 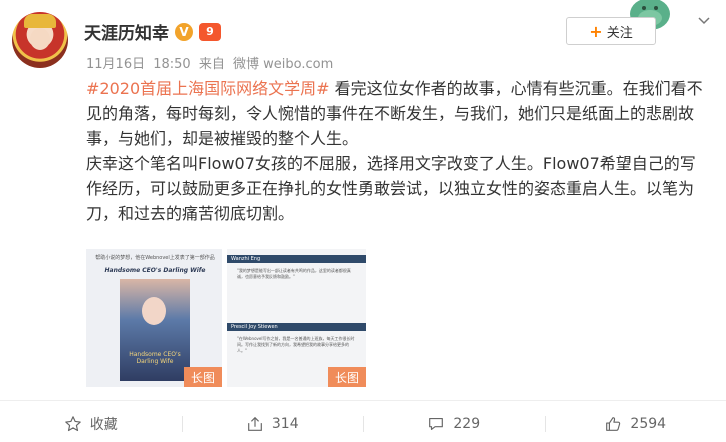 What do you see at coordinates (72, 424) in the screenshot?
I see `star-icon` at bounding box center [72, 424].